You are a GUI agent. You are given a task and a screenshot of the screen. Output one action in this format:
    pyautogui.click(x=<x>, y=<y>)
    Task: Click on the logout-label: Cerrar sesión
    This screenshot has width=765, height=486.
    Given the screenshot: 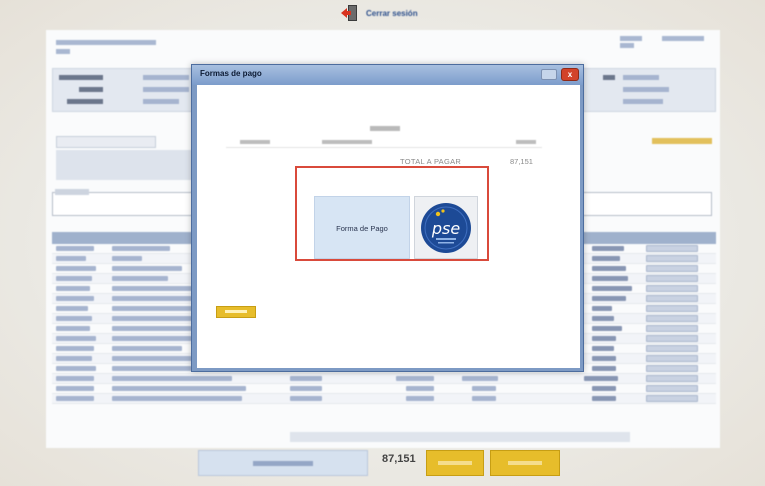 What is the action you would take?
    pyautogui.click(x=392, y=13)
    